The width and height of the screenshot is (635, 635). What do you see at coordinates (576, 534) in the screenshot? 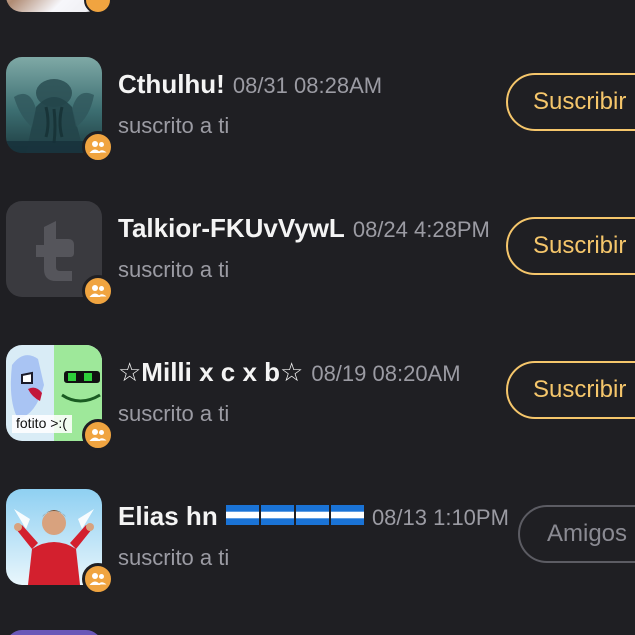
I see `friends-button: Amigos` at bounding box center [576, 534].